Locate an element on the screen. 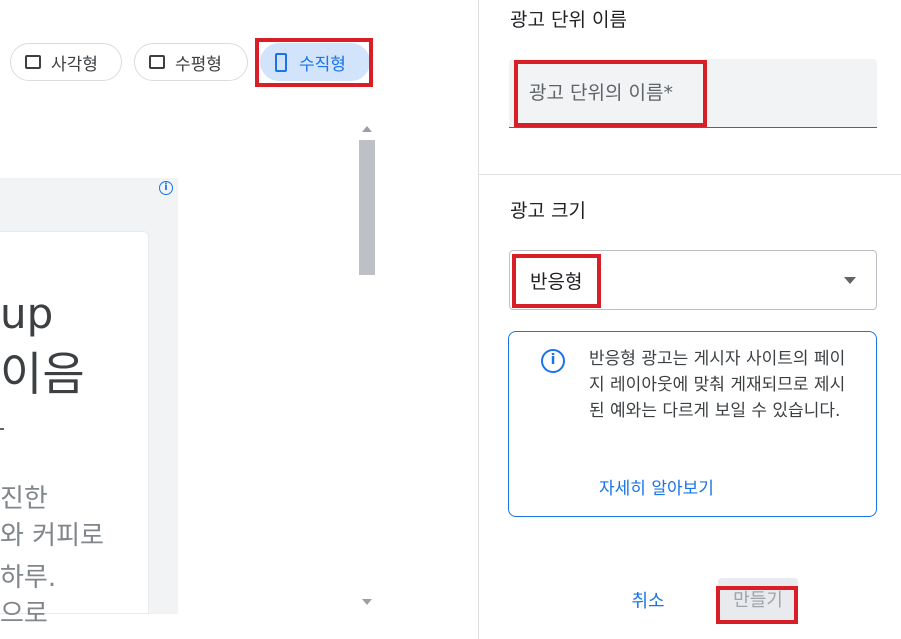 Image resolution: width=901 pixels, height=639 pixels. learn-more-link: 자세히 알아보기 is located at coordinates (656, 486).